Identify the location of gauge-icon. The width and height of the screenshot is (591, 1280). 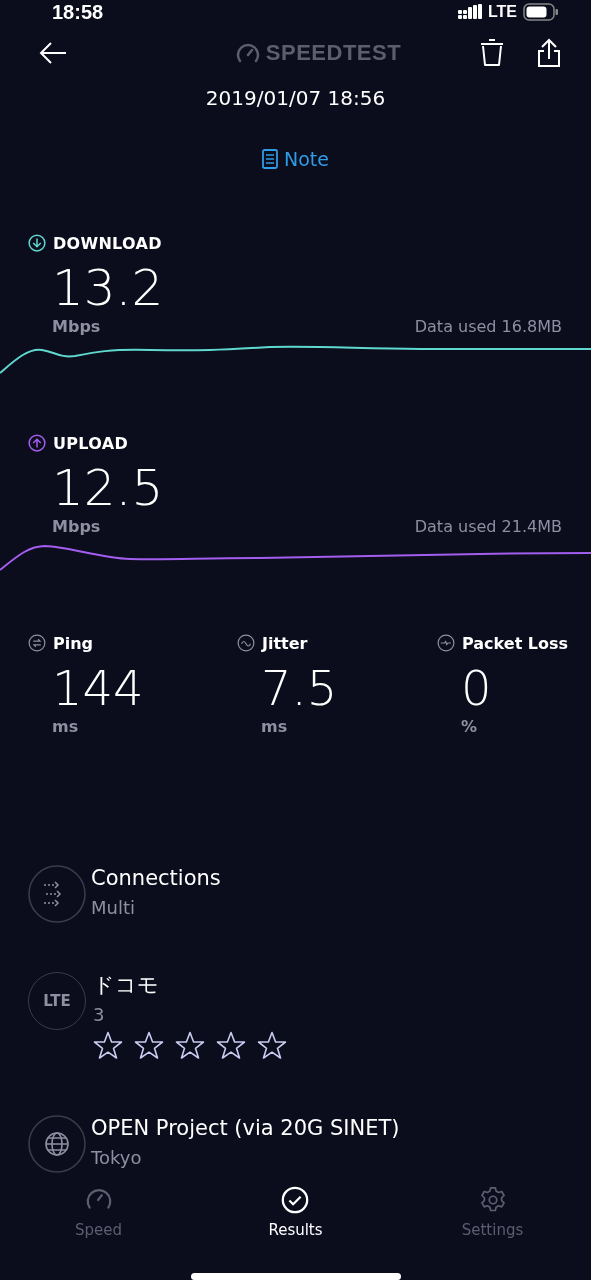
(247, 53).